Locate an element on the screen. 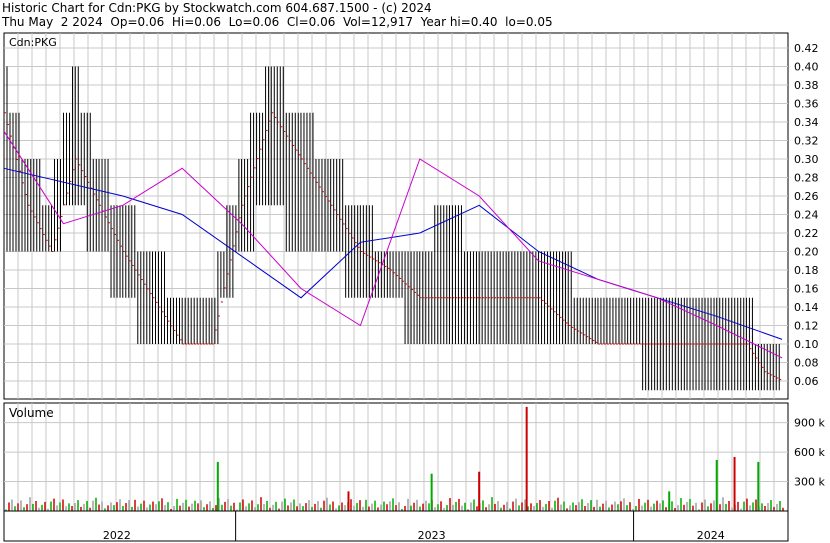  volume-y-axis: 900 k 600 k 300 k is located at coordinates (809, 453).